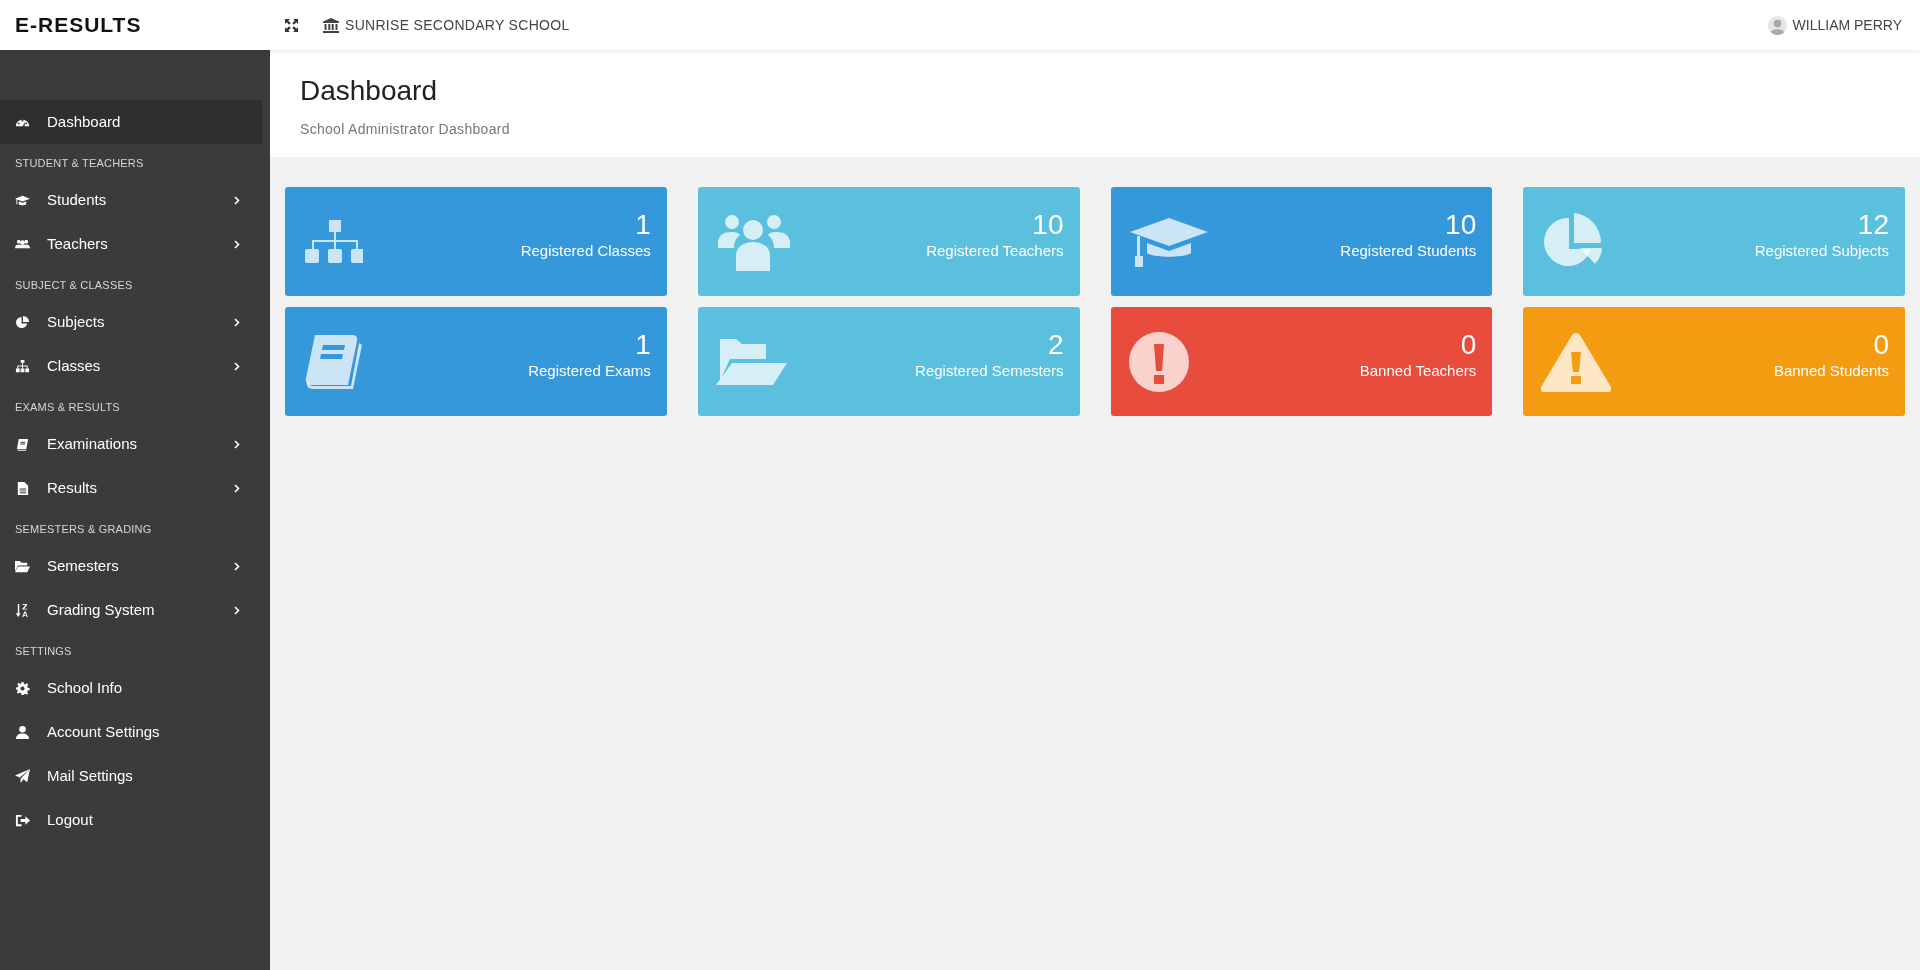 This screenshot has height=970, width=1920. I want to click on bank-icon, so click(331, 25).